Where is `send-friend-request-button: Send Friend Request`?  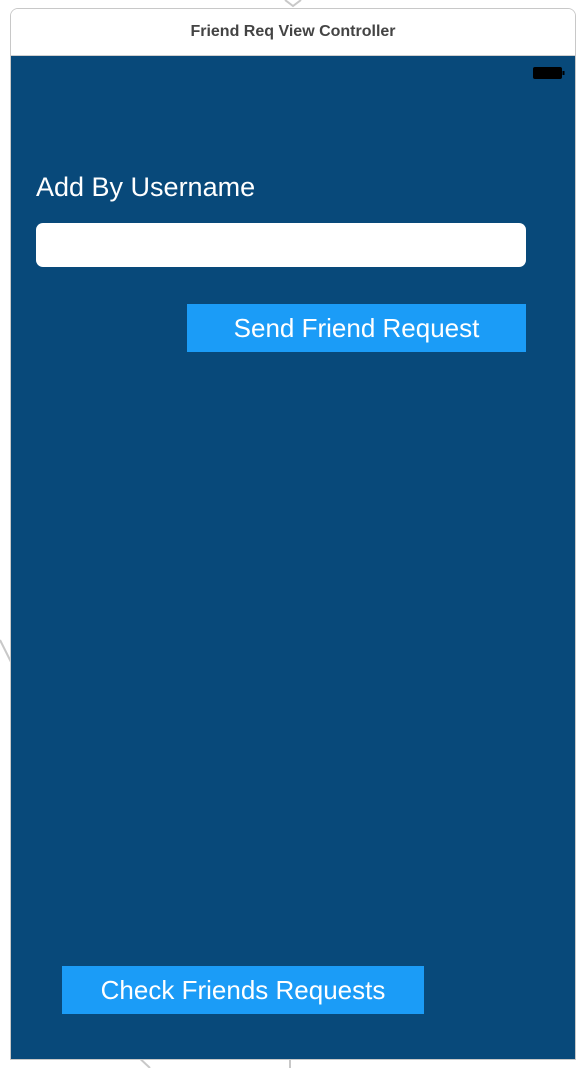 send-friend-request-button: Send Friend Request is located at coordinates (356, 328).